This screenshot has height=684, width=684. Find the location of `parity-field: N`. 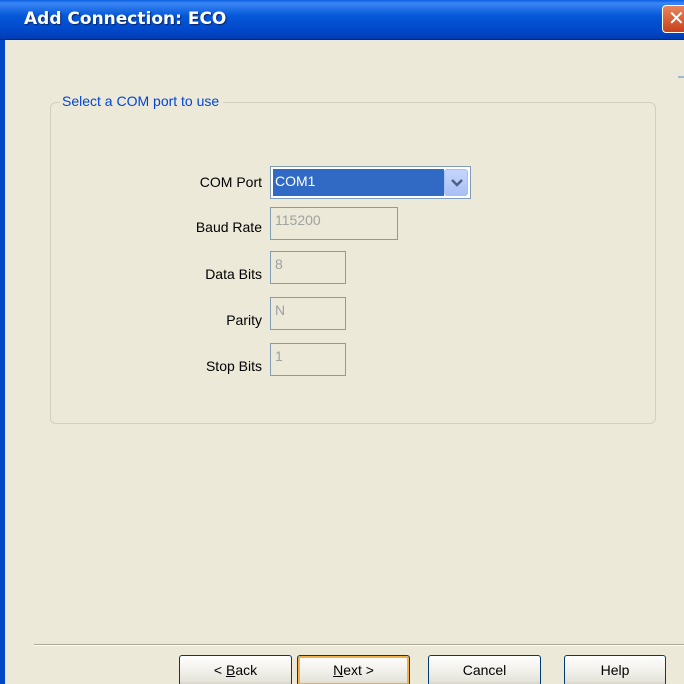

parity-field: N is located at coordinates (308, 313).